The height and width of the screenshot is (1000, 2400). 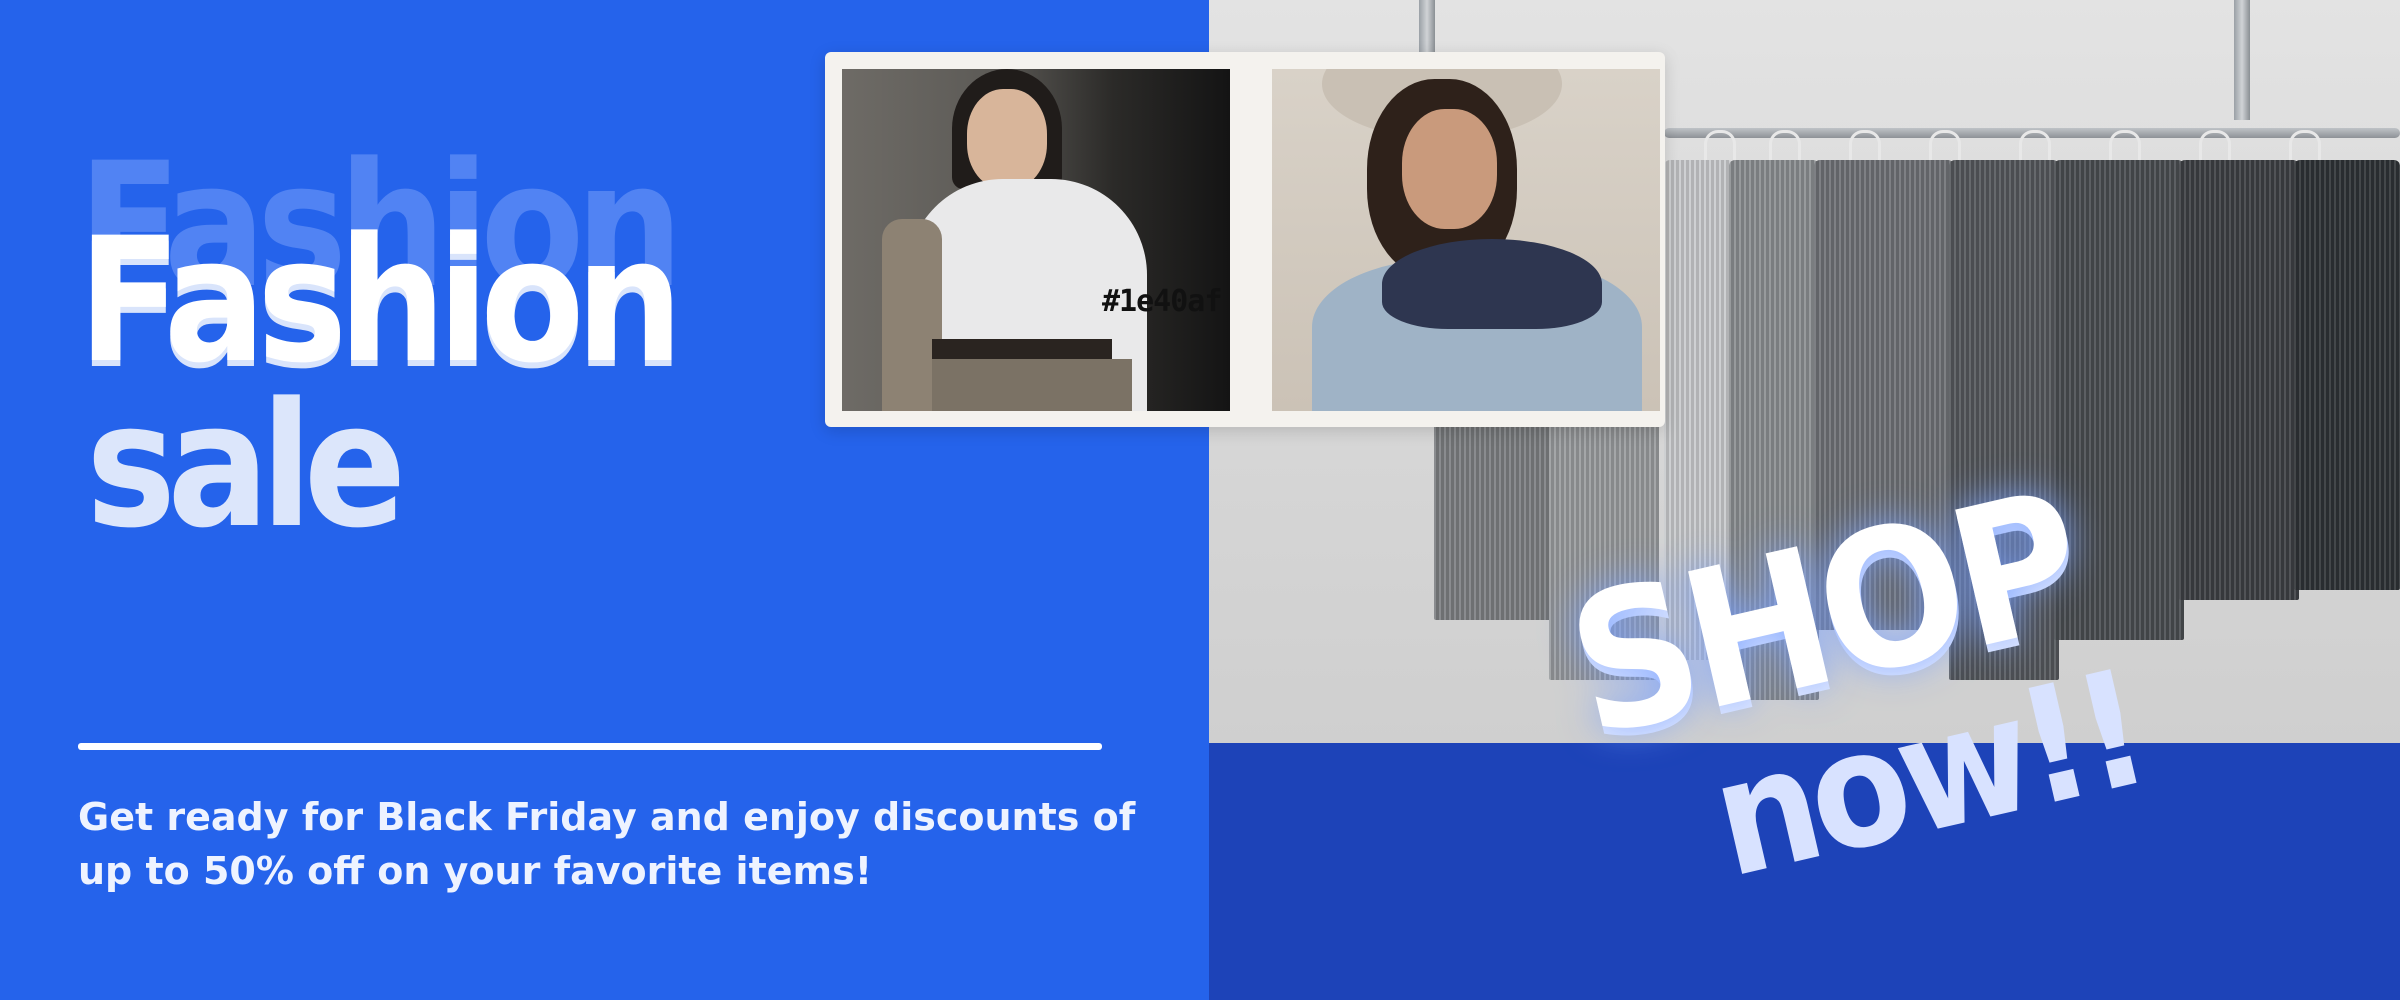 What do you see at coordinates (1036, 240) in the screenshot?
I see `model-photo-left` at bounding box center [1036, 240].